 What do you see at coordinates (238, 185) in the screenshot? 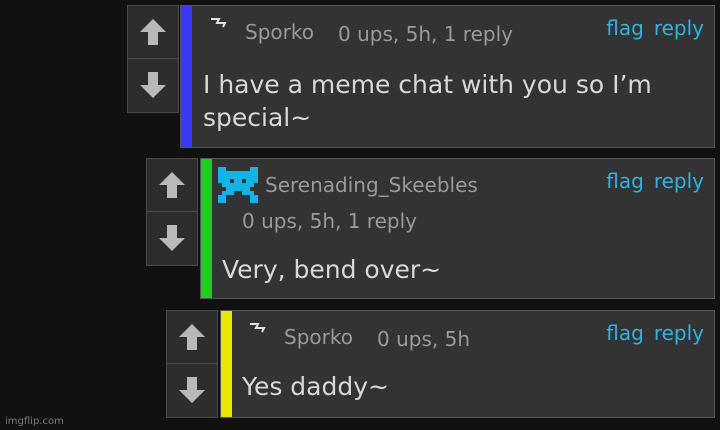
I see `pixel-creature-icon` at bounding box center [238, 185].